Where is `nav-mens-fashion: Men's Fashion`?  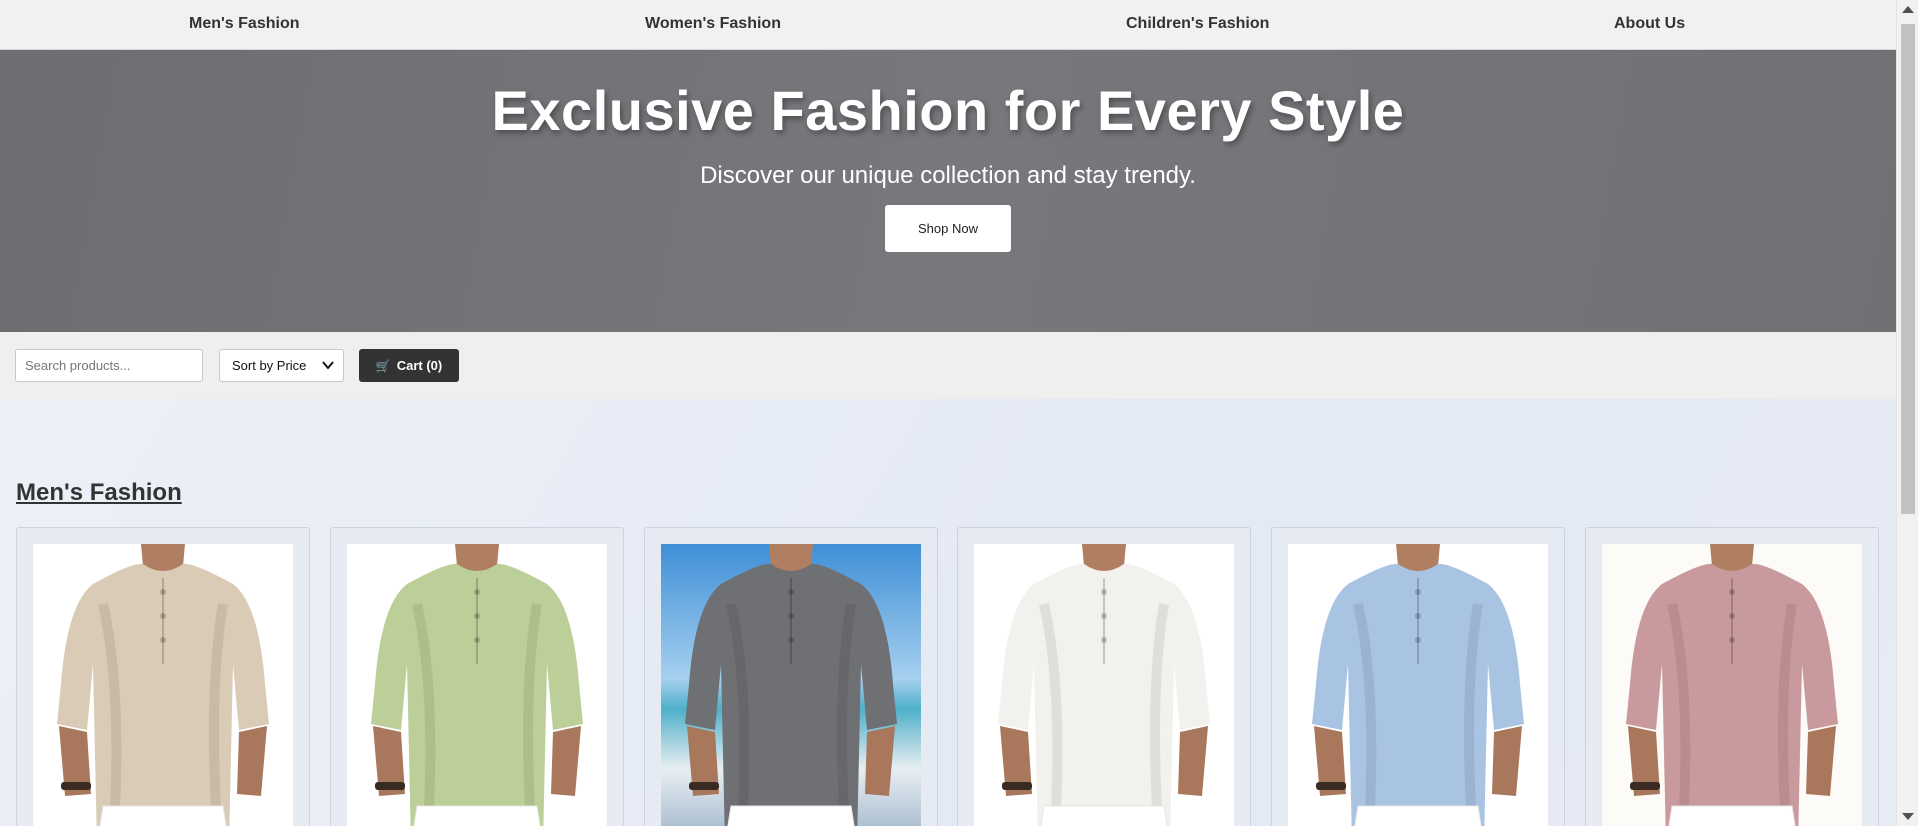 nav-mens-fashion: Men's Fashion is located at coordinates (244, 25).